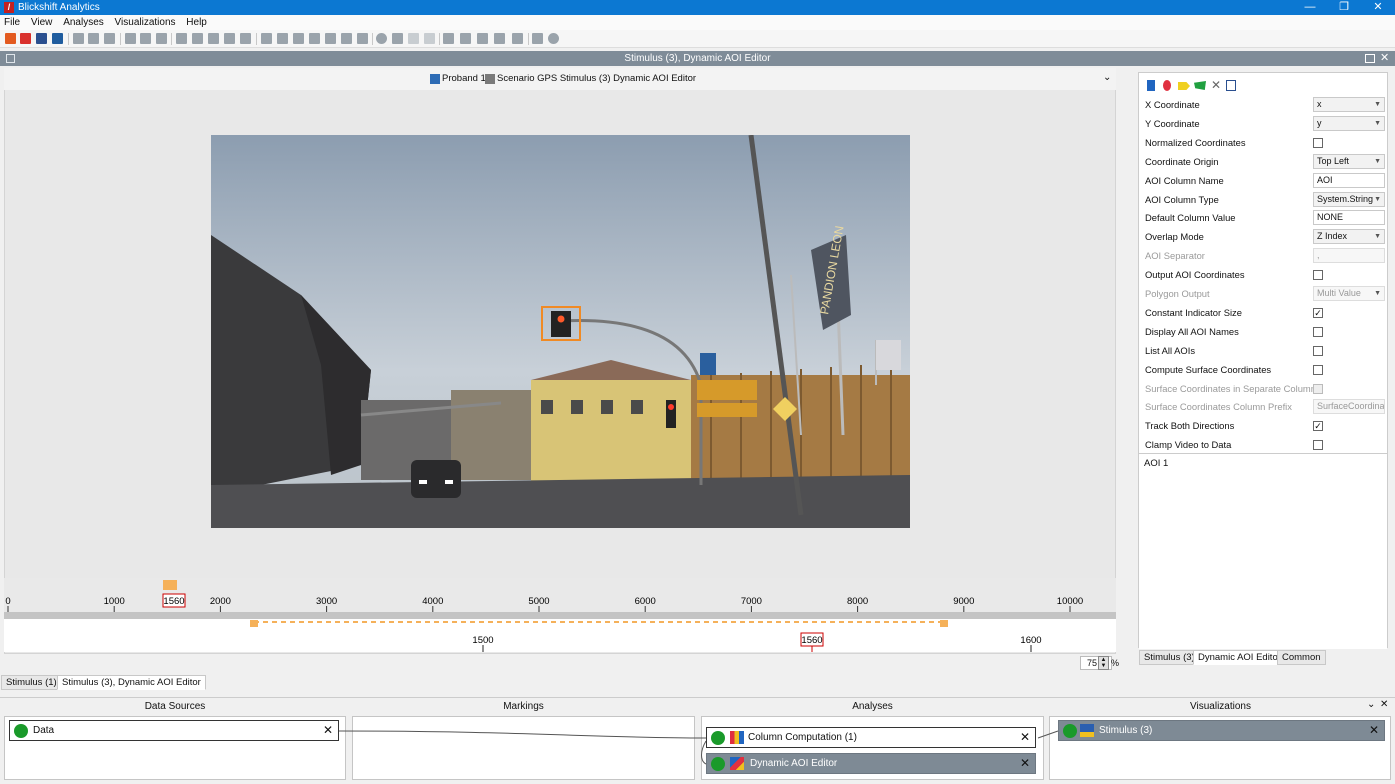  Describe the element at coordinates (1192, 331) in the screenshot. I see `property-label: Display All AOI Names` at that location.